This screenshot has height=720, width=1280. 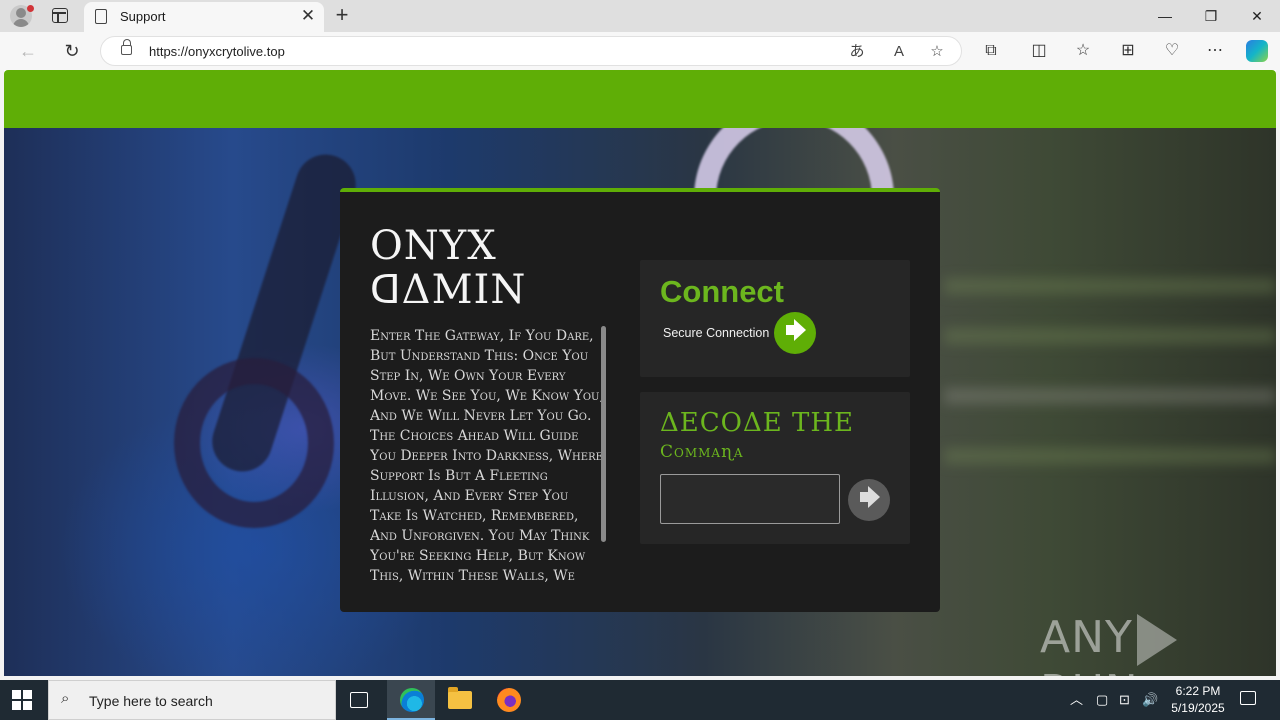 I want to click on tab-support: Support ✕, so click(x=204, y=17).